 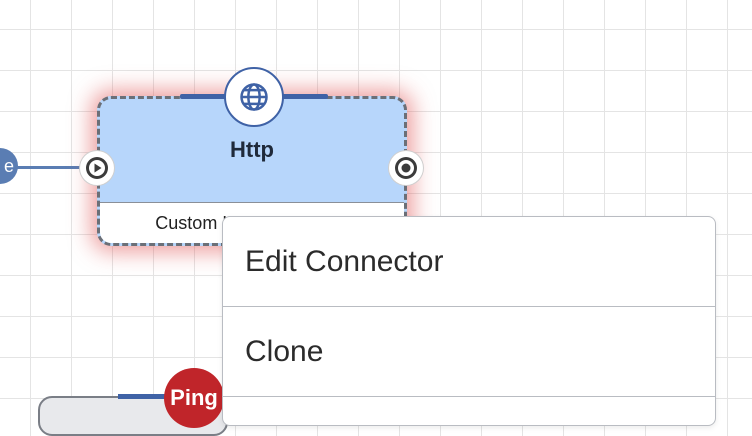 I want to click on stop-icon, so click(x=406, y=168).